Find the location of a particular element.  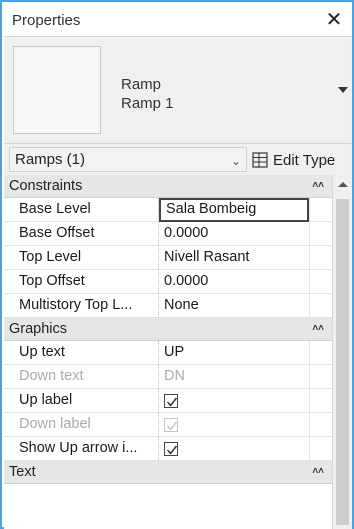

property-value-field: Nivell Rasant is located at coordinates (234, 257).